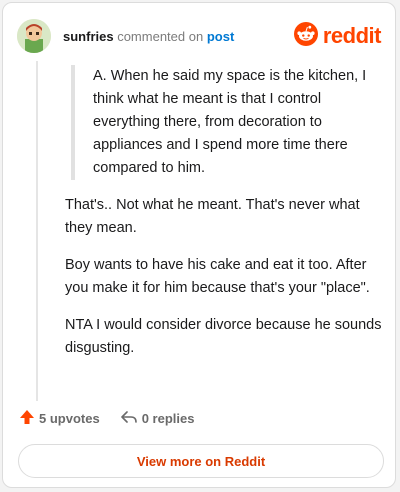 The height and width of the screenshot is (492, 400). Describe the element at coordinates (116, 418) in the screenshot. I see `comment-actions: 5 upvotes 0 replies` at that location.